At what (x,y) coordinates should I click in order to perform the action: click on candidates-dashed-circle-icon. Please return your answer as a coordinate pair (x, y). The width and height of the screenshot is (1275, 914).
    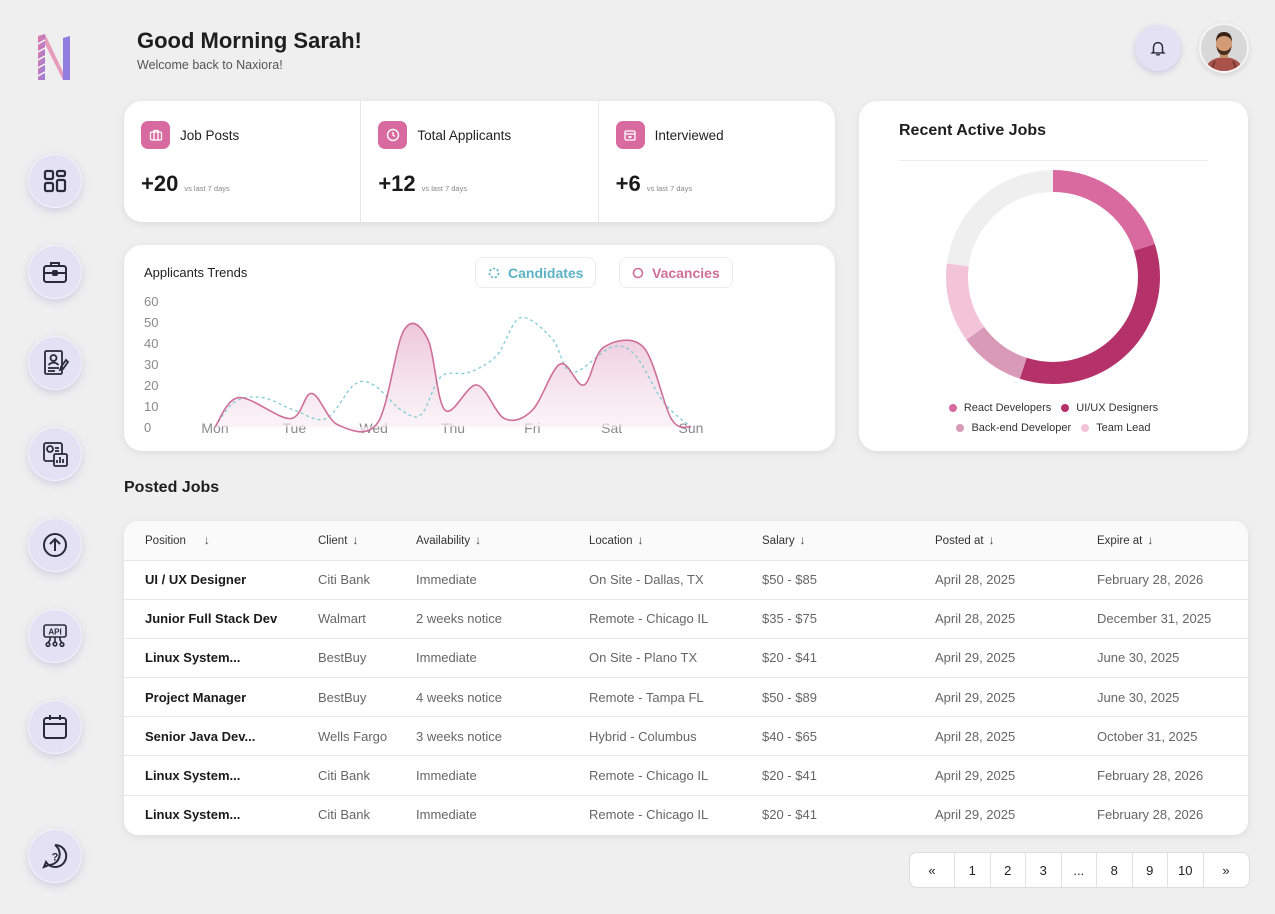
    Looking at the image, I should click on (494, 272).